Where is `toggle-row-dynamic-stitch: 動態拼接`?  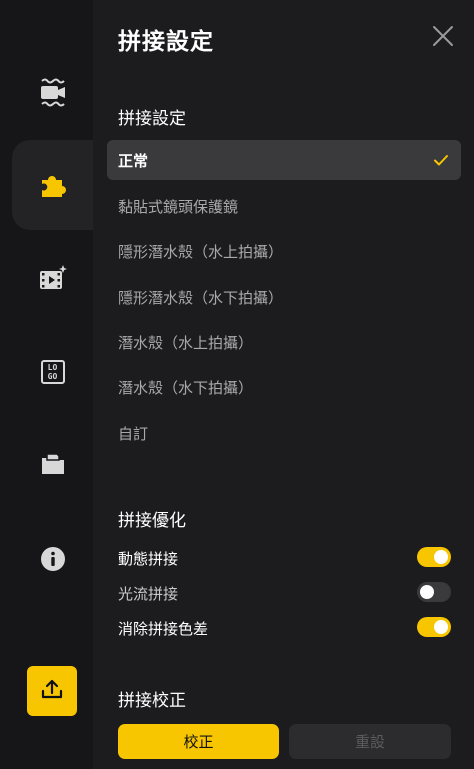
toggle-row-dynamic-stitch: 動態拼接 is located at coordinates (284, 558).